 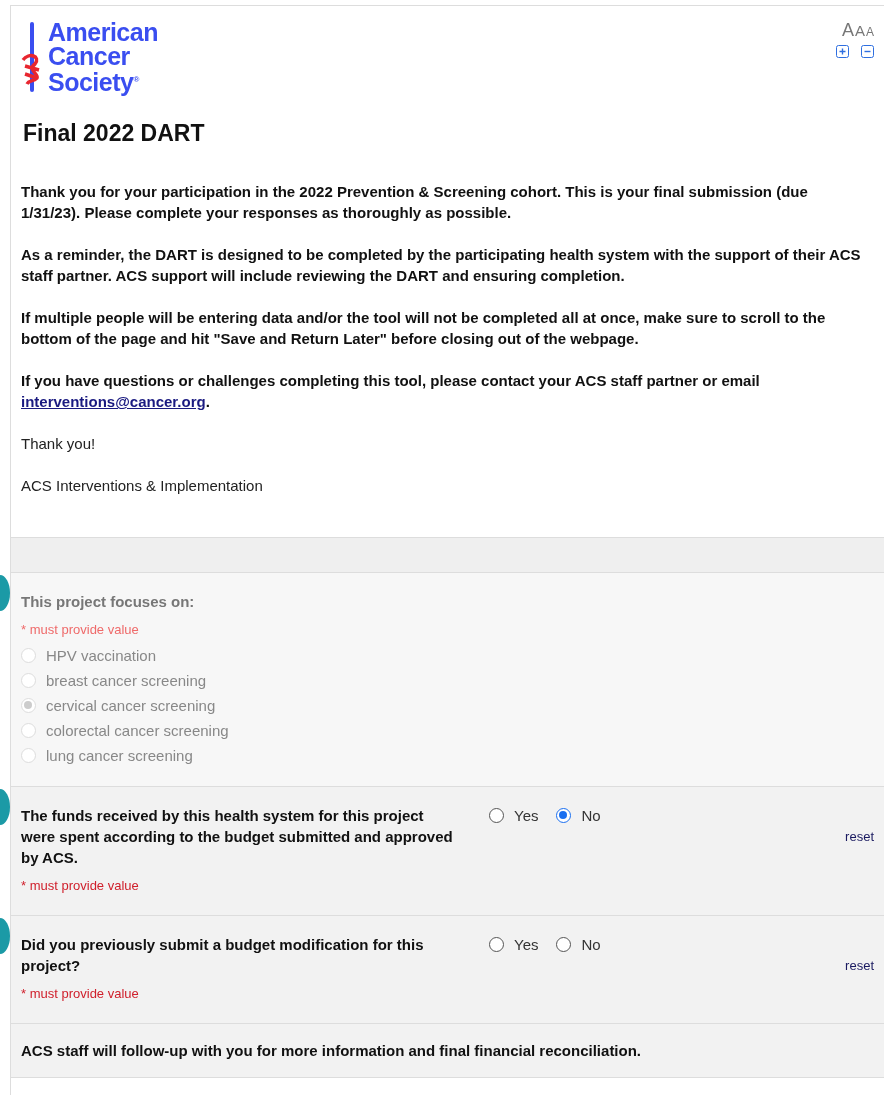 What do you see at coordinates (114, 134) in the screenshot?
I see `form-title: Final 2022 DART` at bounding box center [114, 134].